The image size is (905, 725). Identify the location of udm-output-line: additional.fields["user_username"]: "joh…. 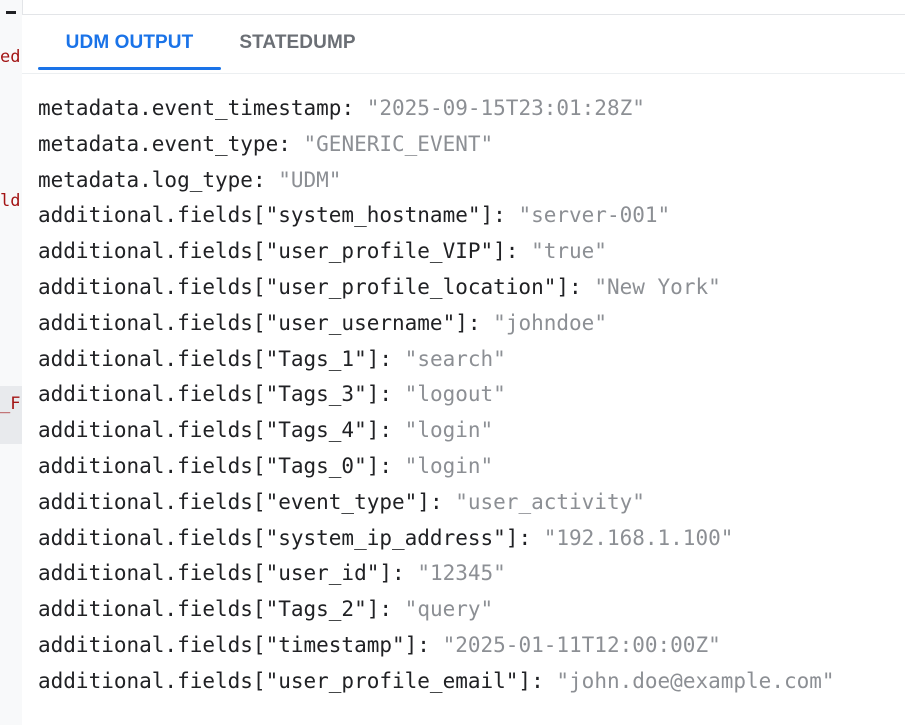
(470, 324).